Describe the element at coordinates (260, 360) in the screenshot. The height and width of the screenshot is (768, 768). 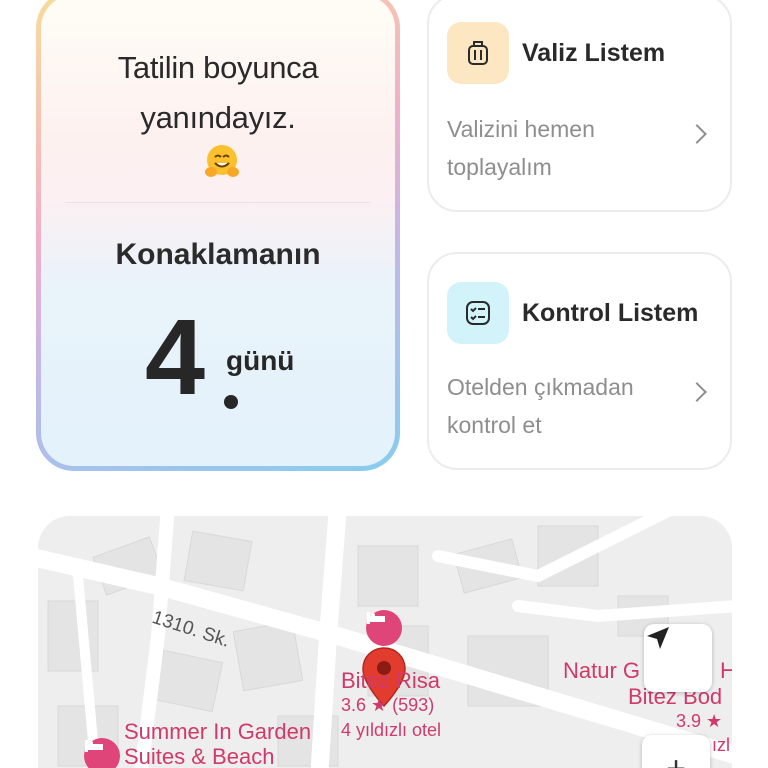
I see `stay-day-suffix: günü` at that location.